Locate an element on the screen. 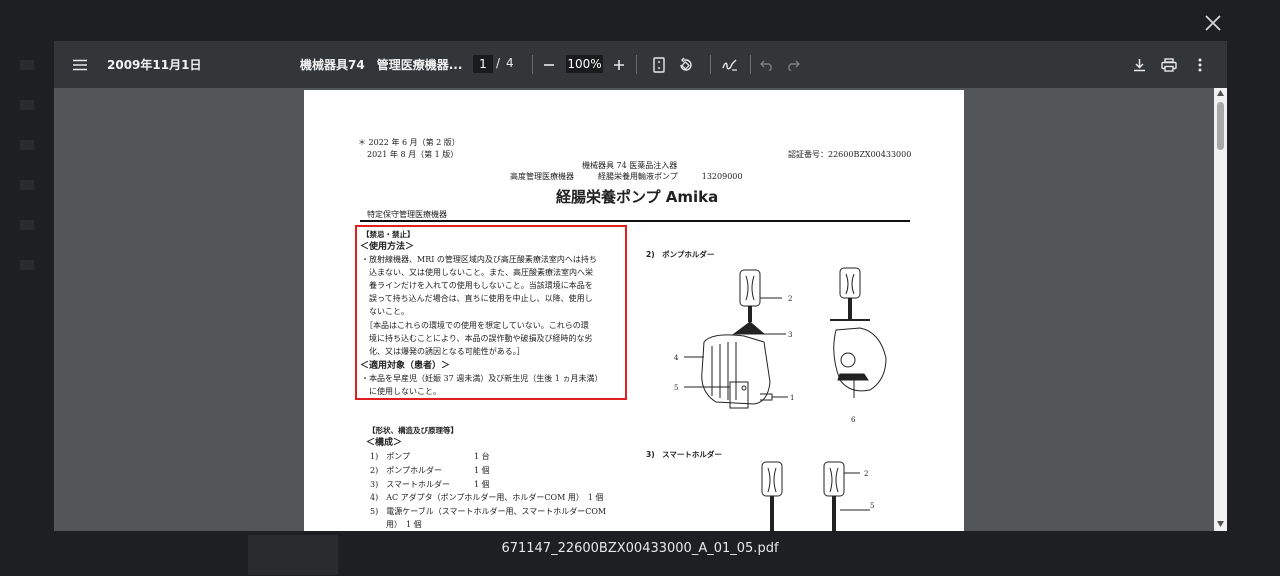 This screenshot has height=576, width=1280. minus-icon is located at coordinates (549, 64).